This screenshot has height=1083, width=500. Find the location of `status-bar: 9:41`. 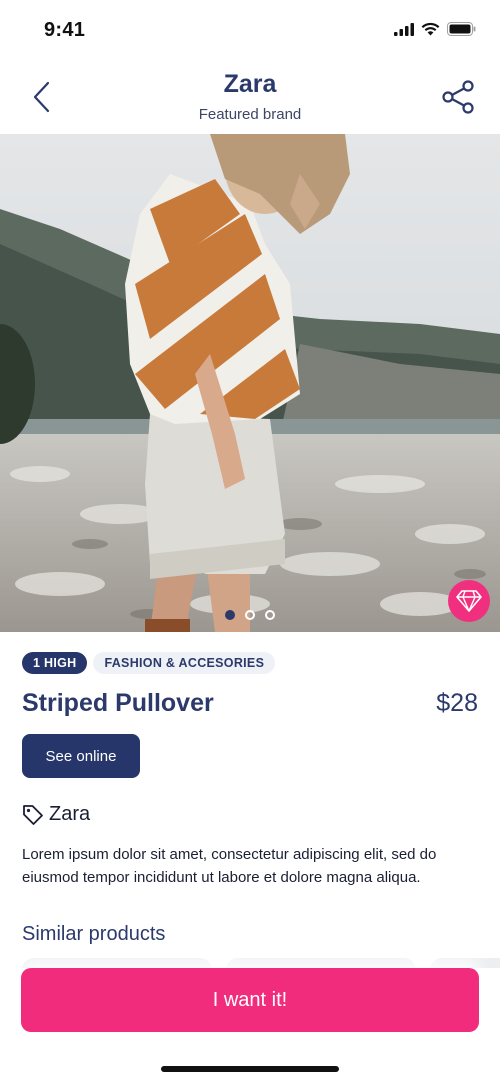

status-bar: 9:41 is located at coordinates (250, 30).